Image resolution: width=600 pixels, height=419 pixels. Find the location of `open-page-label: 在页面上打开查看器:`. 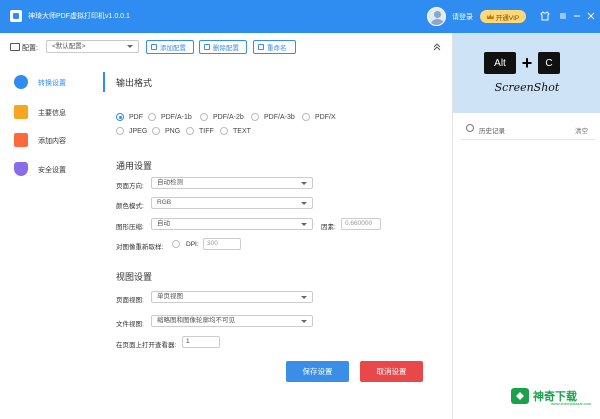

open-page-label: 在页面上打开查看器: is located at coordinates (146, 345).